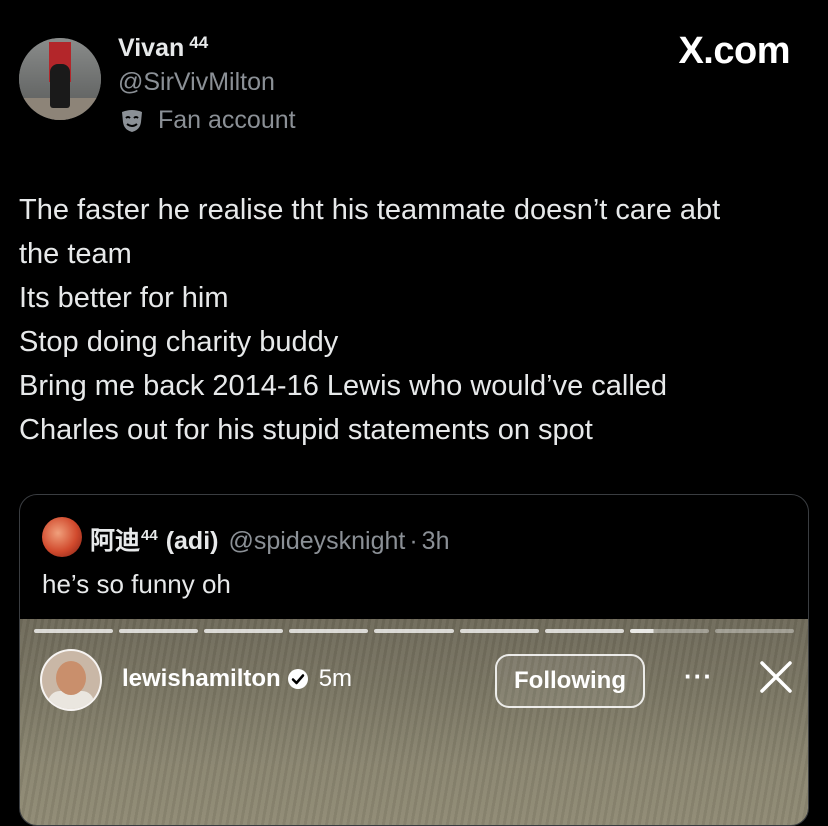 This screenshot has height=826, width=828. I want to click on avatar-face, so click(71, 678).